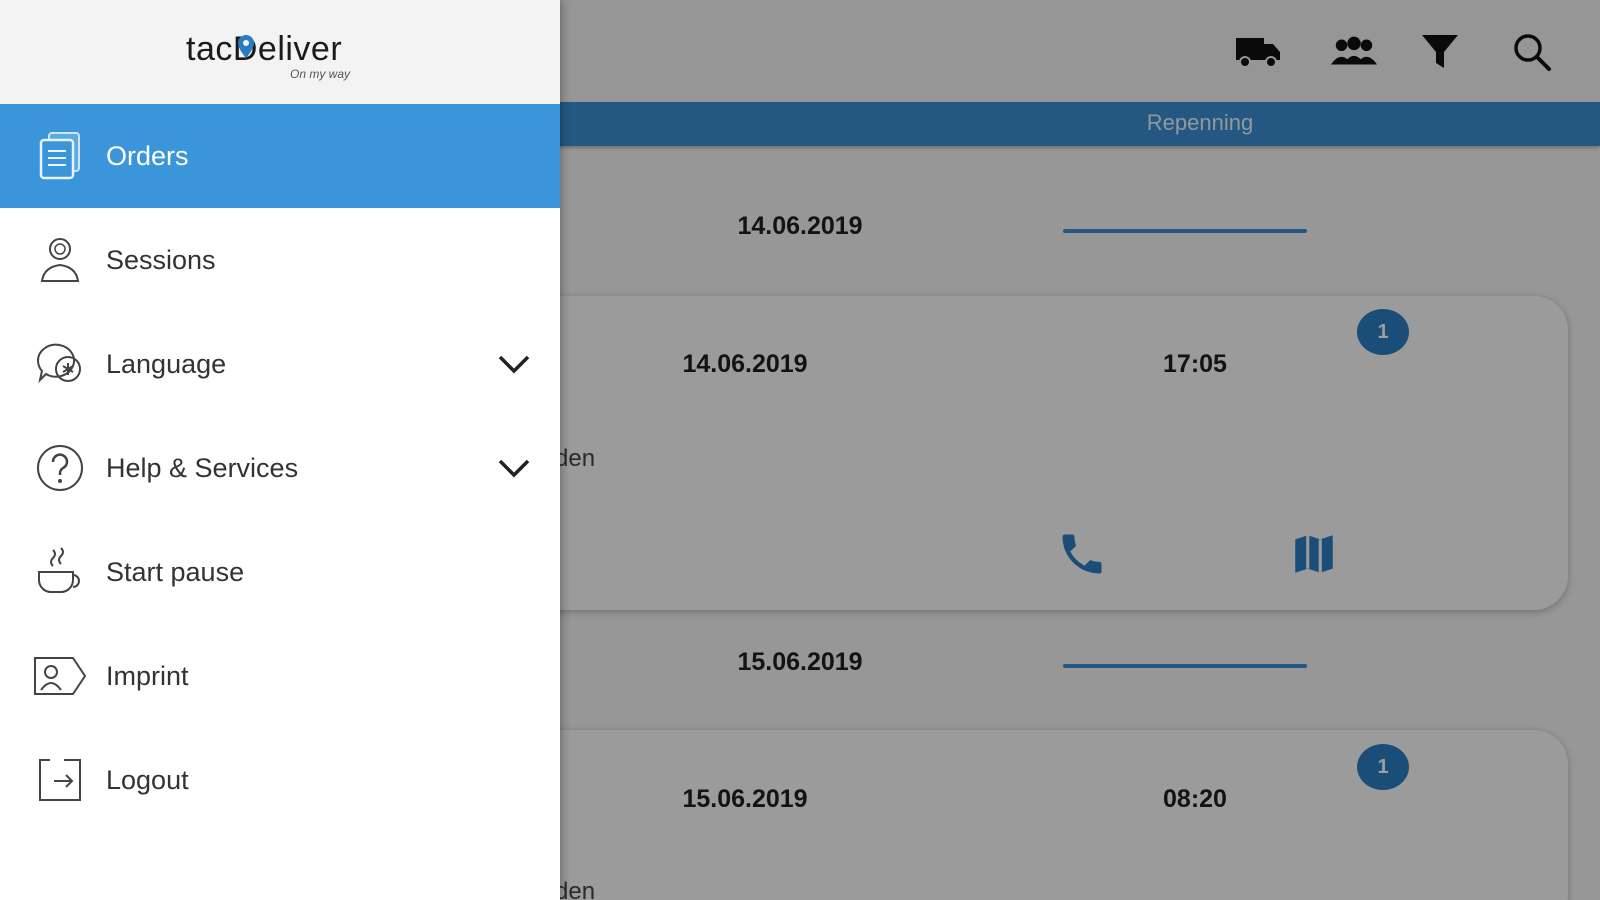 Image resolution: width=1600 pixels, height=900 pixels. I want to click on menu-item-orders: Orders, so click(280, 156).